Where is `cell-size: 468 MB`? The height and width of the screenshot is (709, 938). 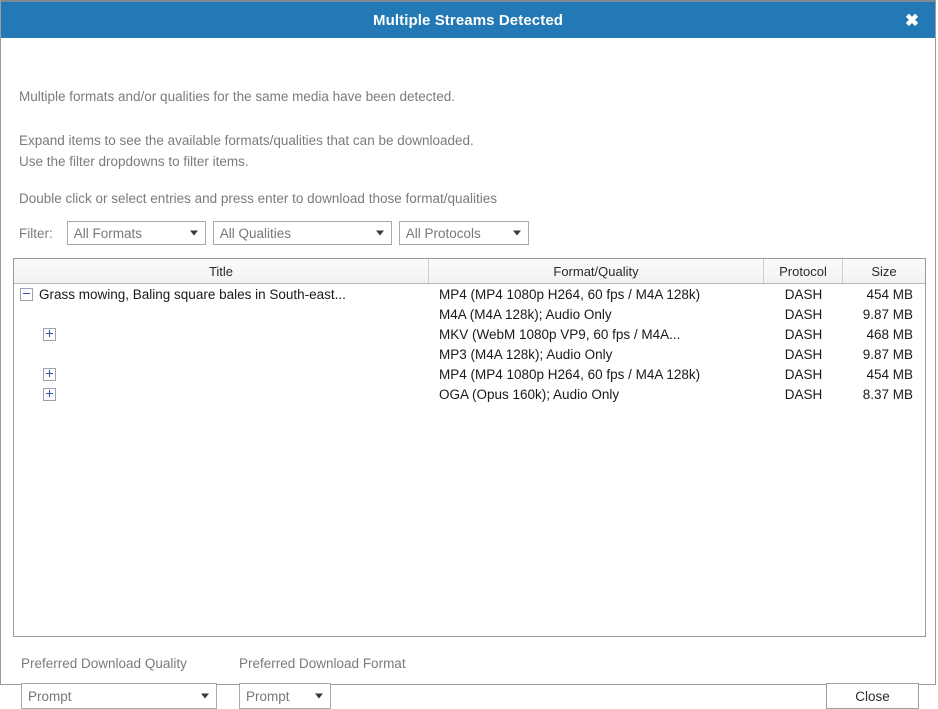 cell-size: 468 MB is located at coordinates (889, 334).